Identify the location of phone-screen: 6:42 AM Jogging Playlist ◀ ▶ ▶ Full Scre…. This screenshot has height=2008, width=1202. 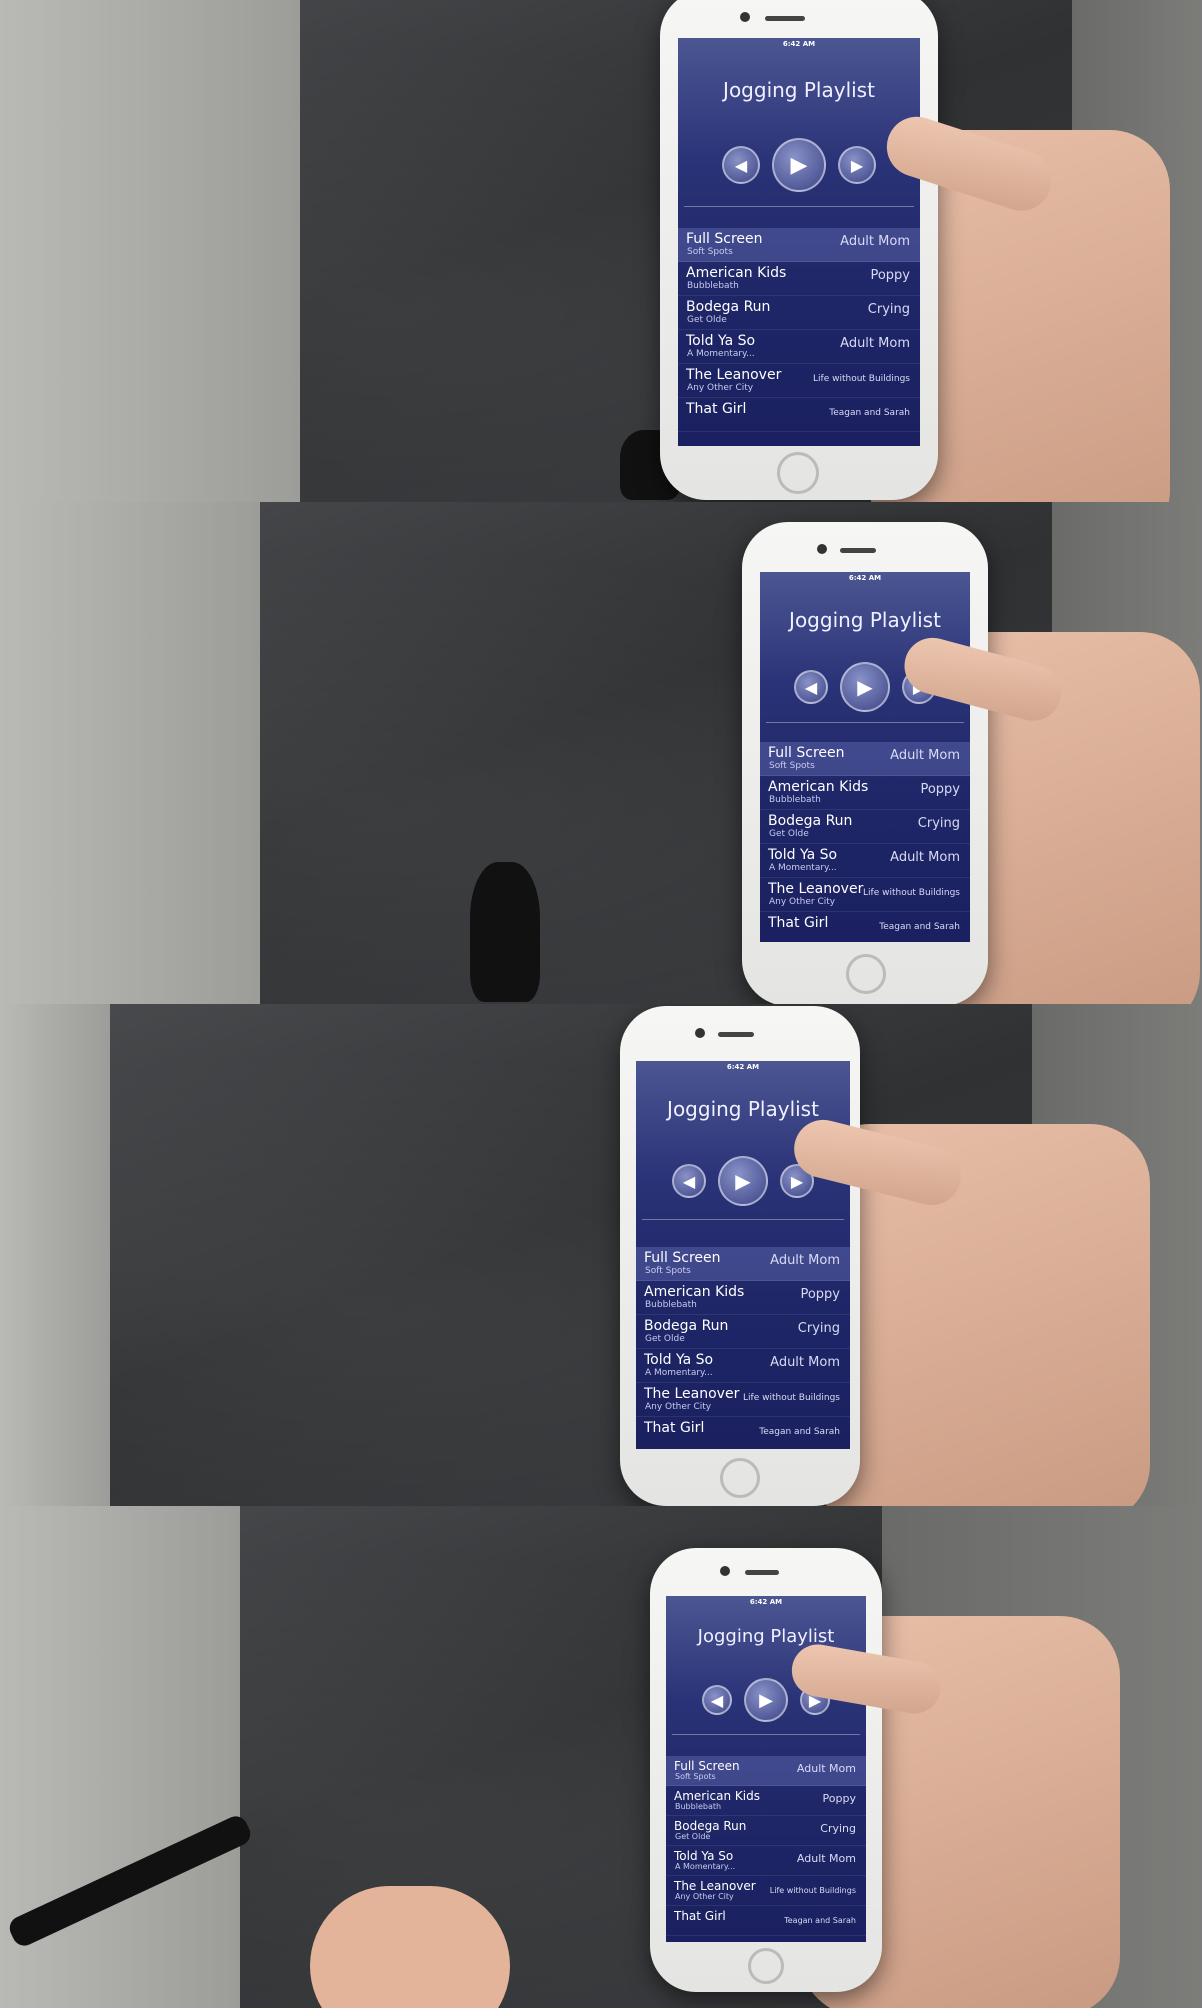
(799, 242).